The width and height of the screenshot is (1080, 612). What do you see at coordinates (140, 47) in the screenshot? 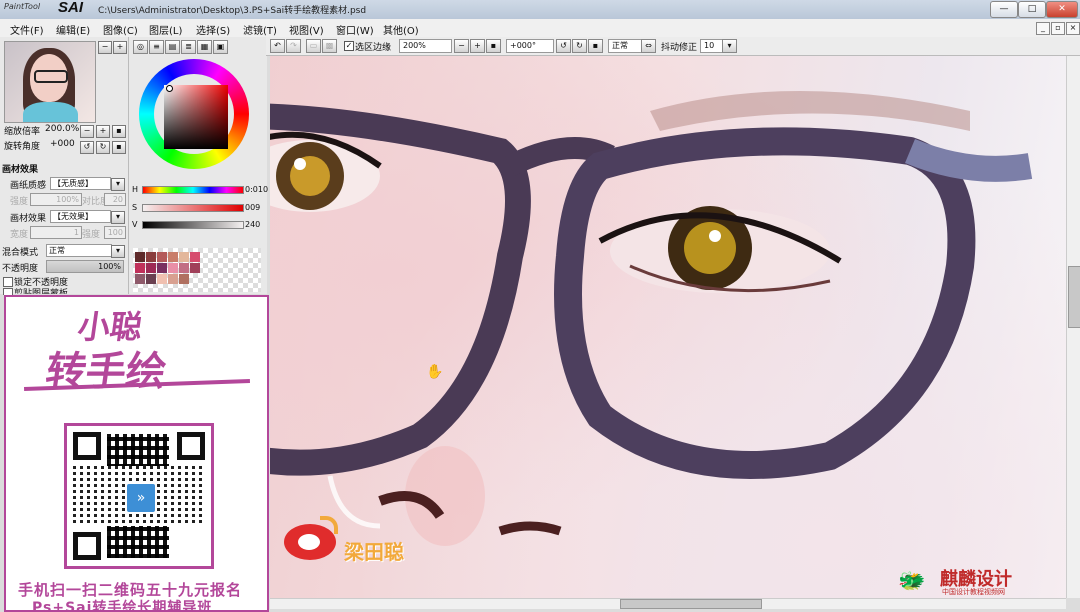
I see `color-wheel-tab-icon: ◎` at bounding box center [140, 47].